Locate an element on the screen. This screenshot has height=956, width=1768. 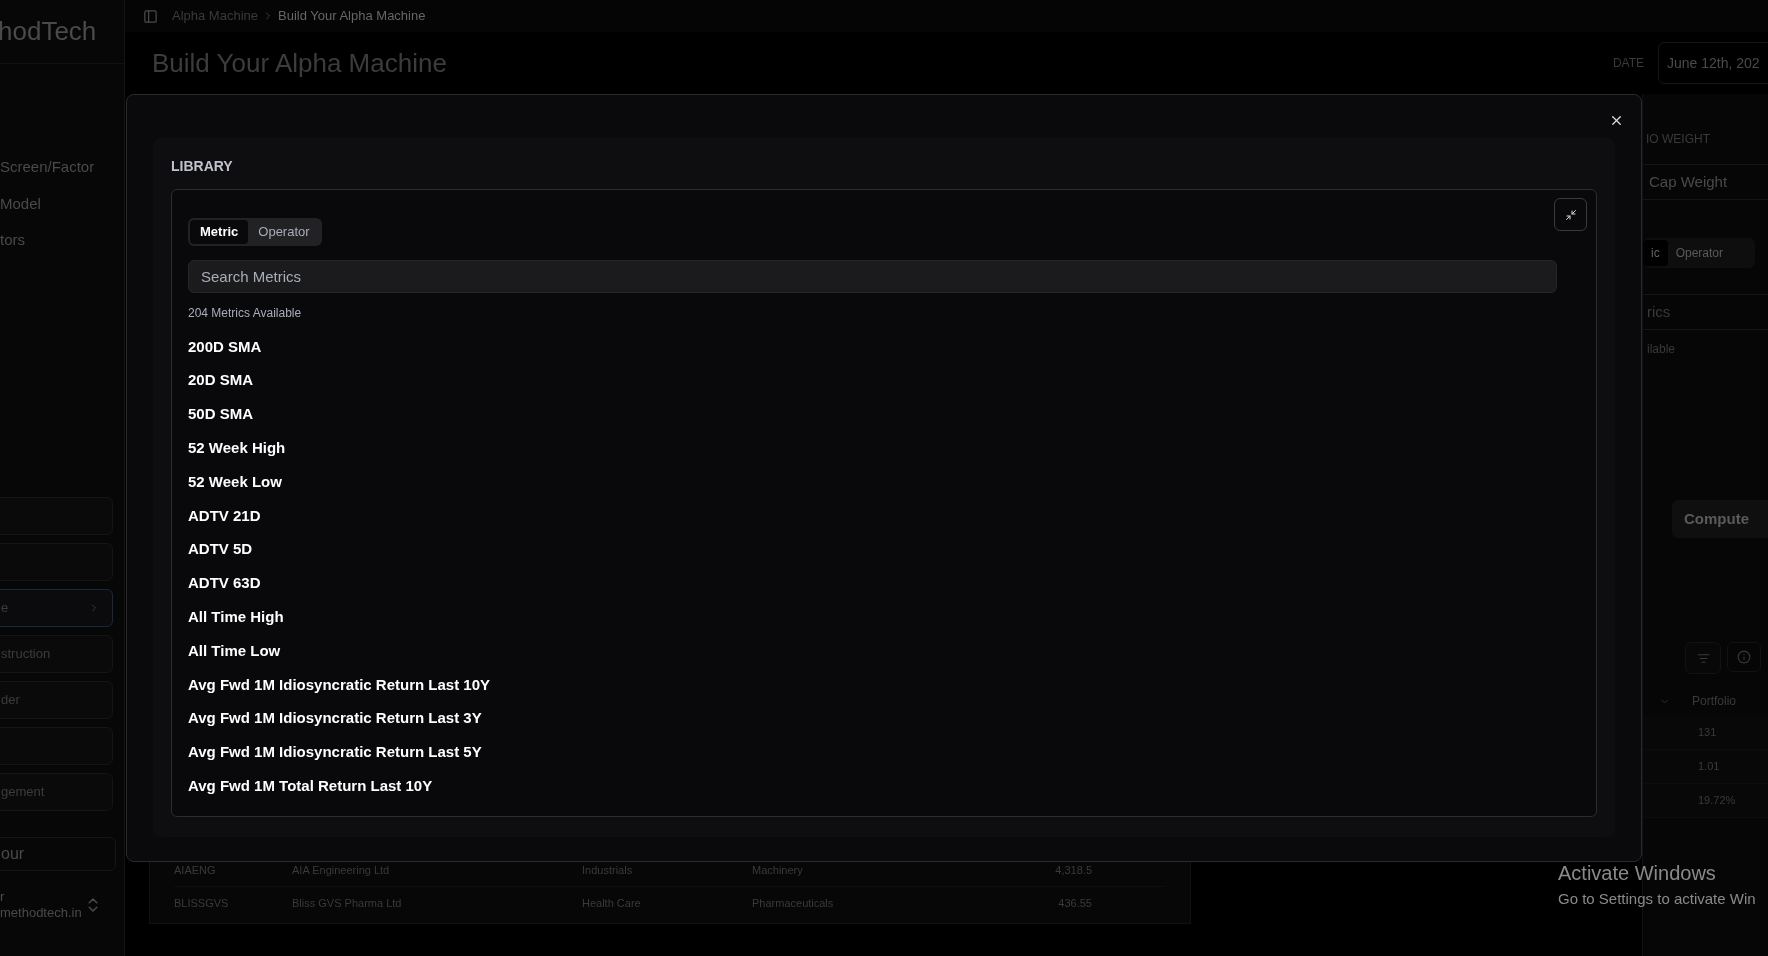
metric-item: Avg Fwd 1M Idiosyncratic Return Last 3Y is located at coordinates (335, 718).